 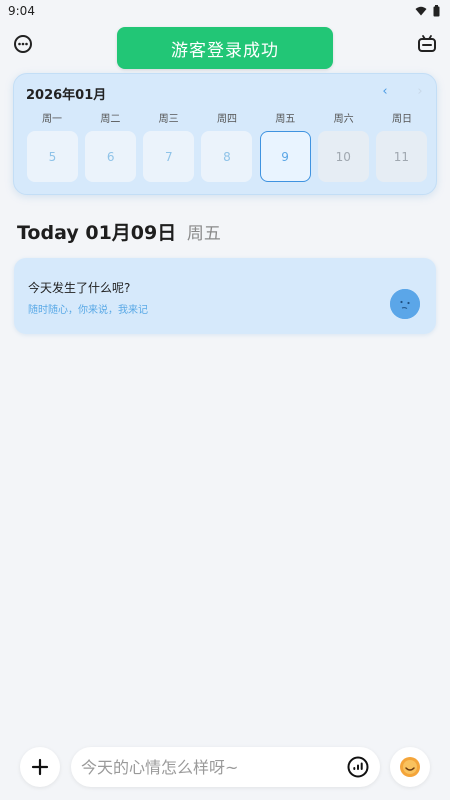 I want to click on voice-icon, so click(x=358, y=767).